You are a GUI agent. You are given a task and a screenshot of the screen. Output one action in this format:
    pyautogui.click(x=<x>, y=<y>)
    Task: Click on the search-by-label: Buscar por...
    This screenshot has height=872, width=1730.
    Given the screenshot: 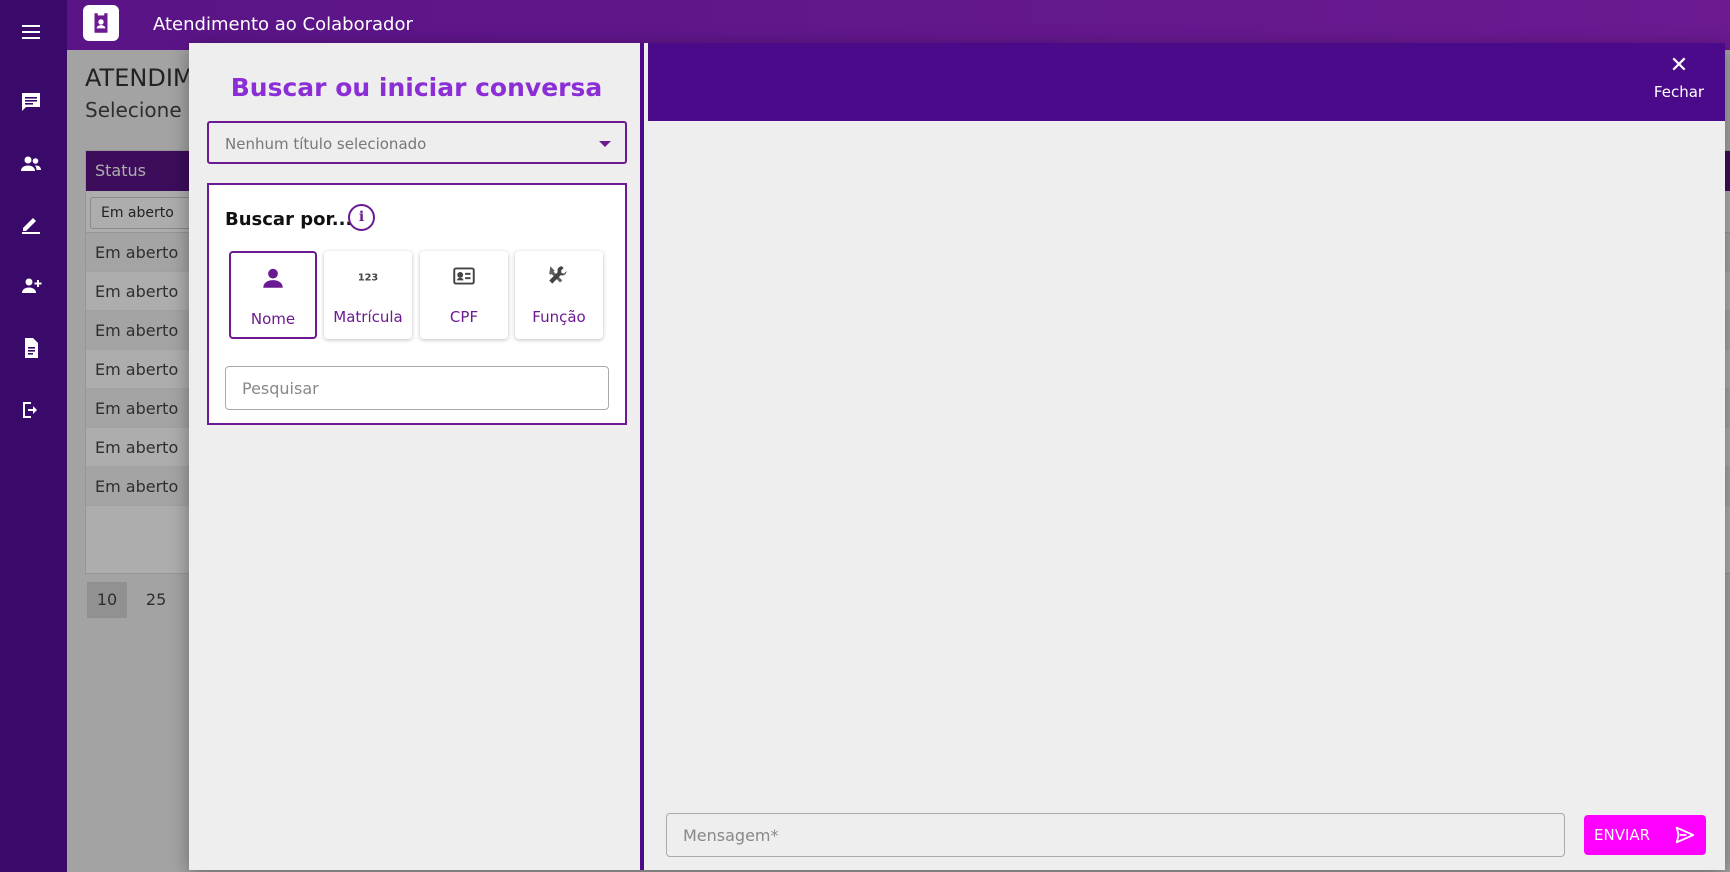 What is the action you would take?
    pyautogui.click(x=289, y=219)
    